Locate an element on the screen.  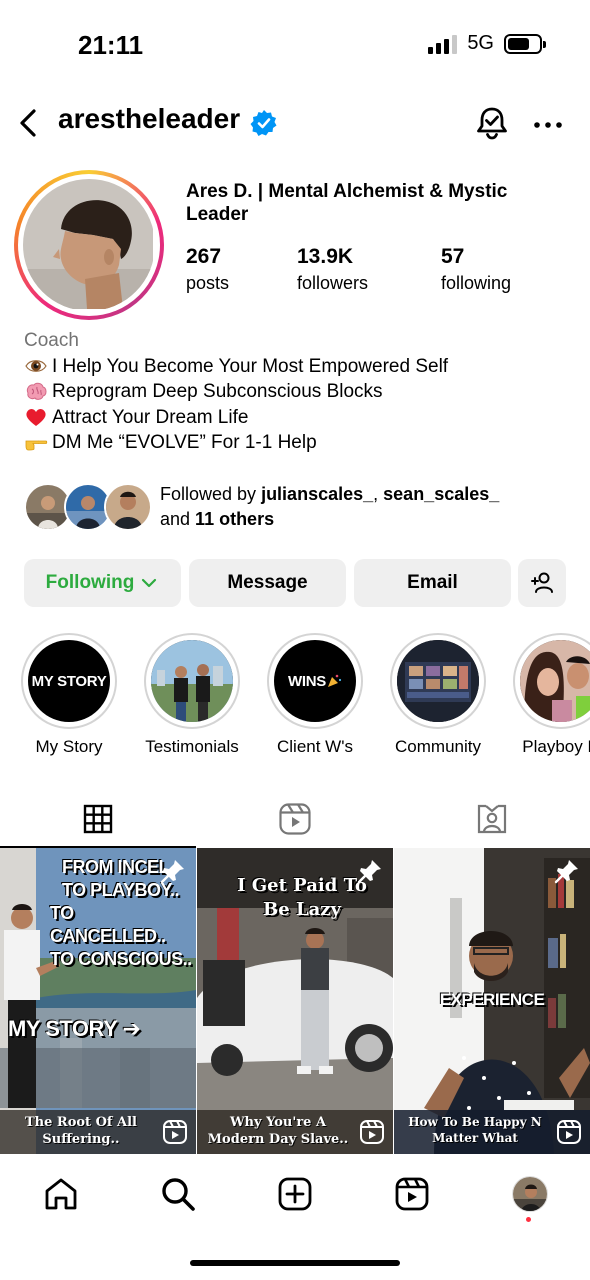
nav-create is located at coordinates (295, 1194).